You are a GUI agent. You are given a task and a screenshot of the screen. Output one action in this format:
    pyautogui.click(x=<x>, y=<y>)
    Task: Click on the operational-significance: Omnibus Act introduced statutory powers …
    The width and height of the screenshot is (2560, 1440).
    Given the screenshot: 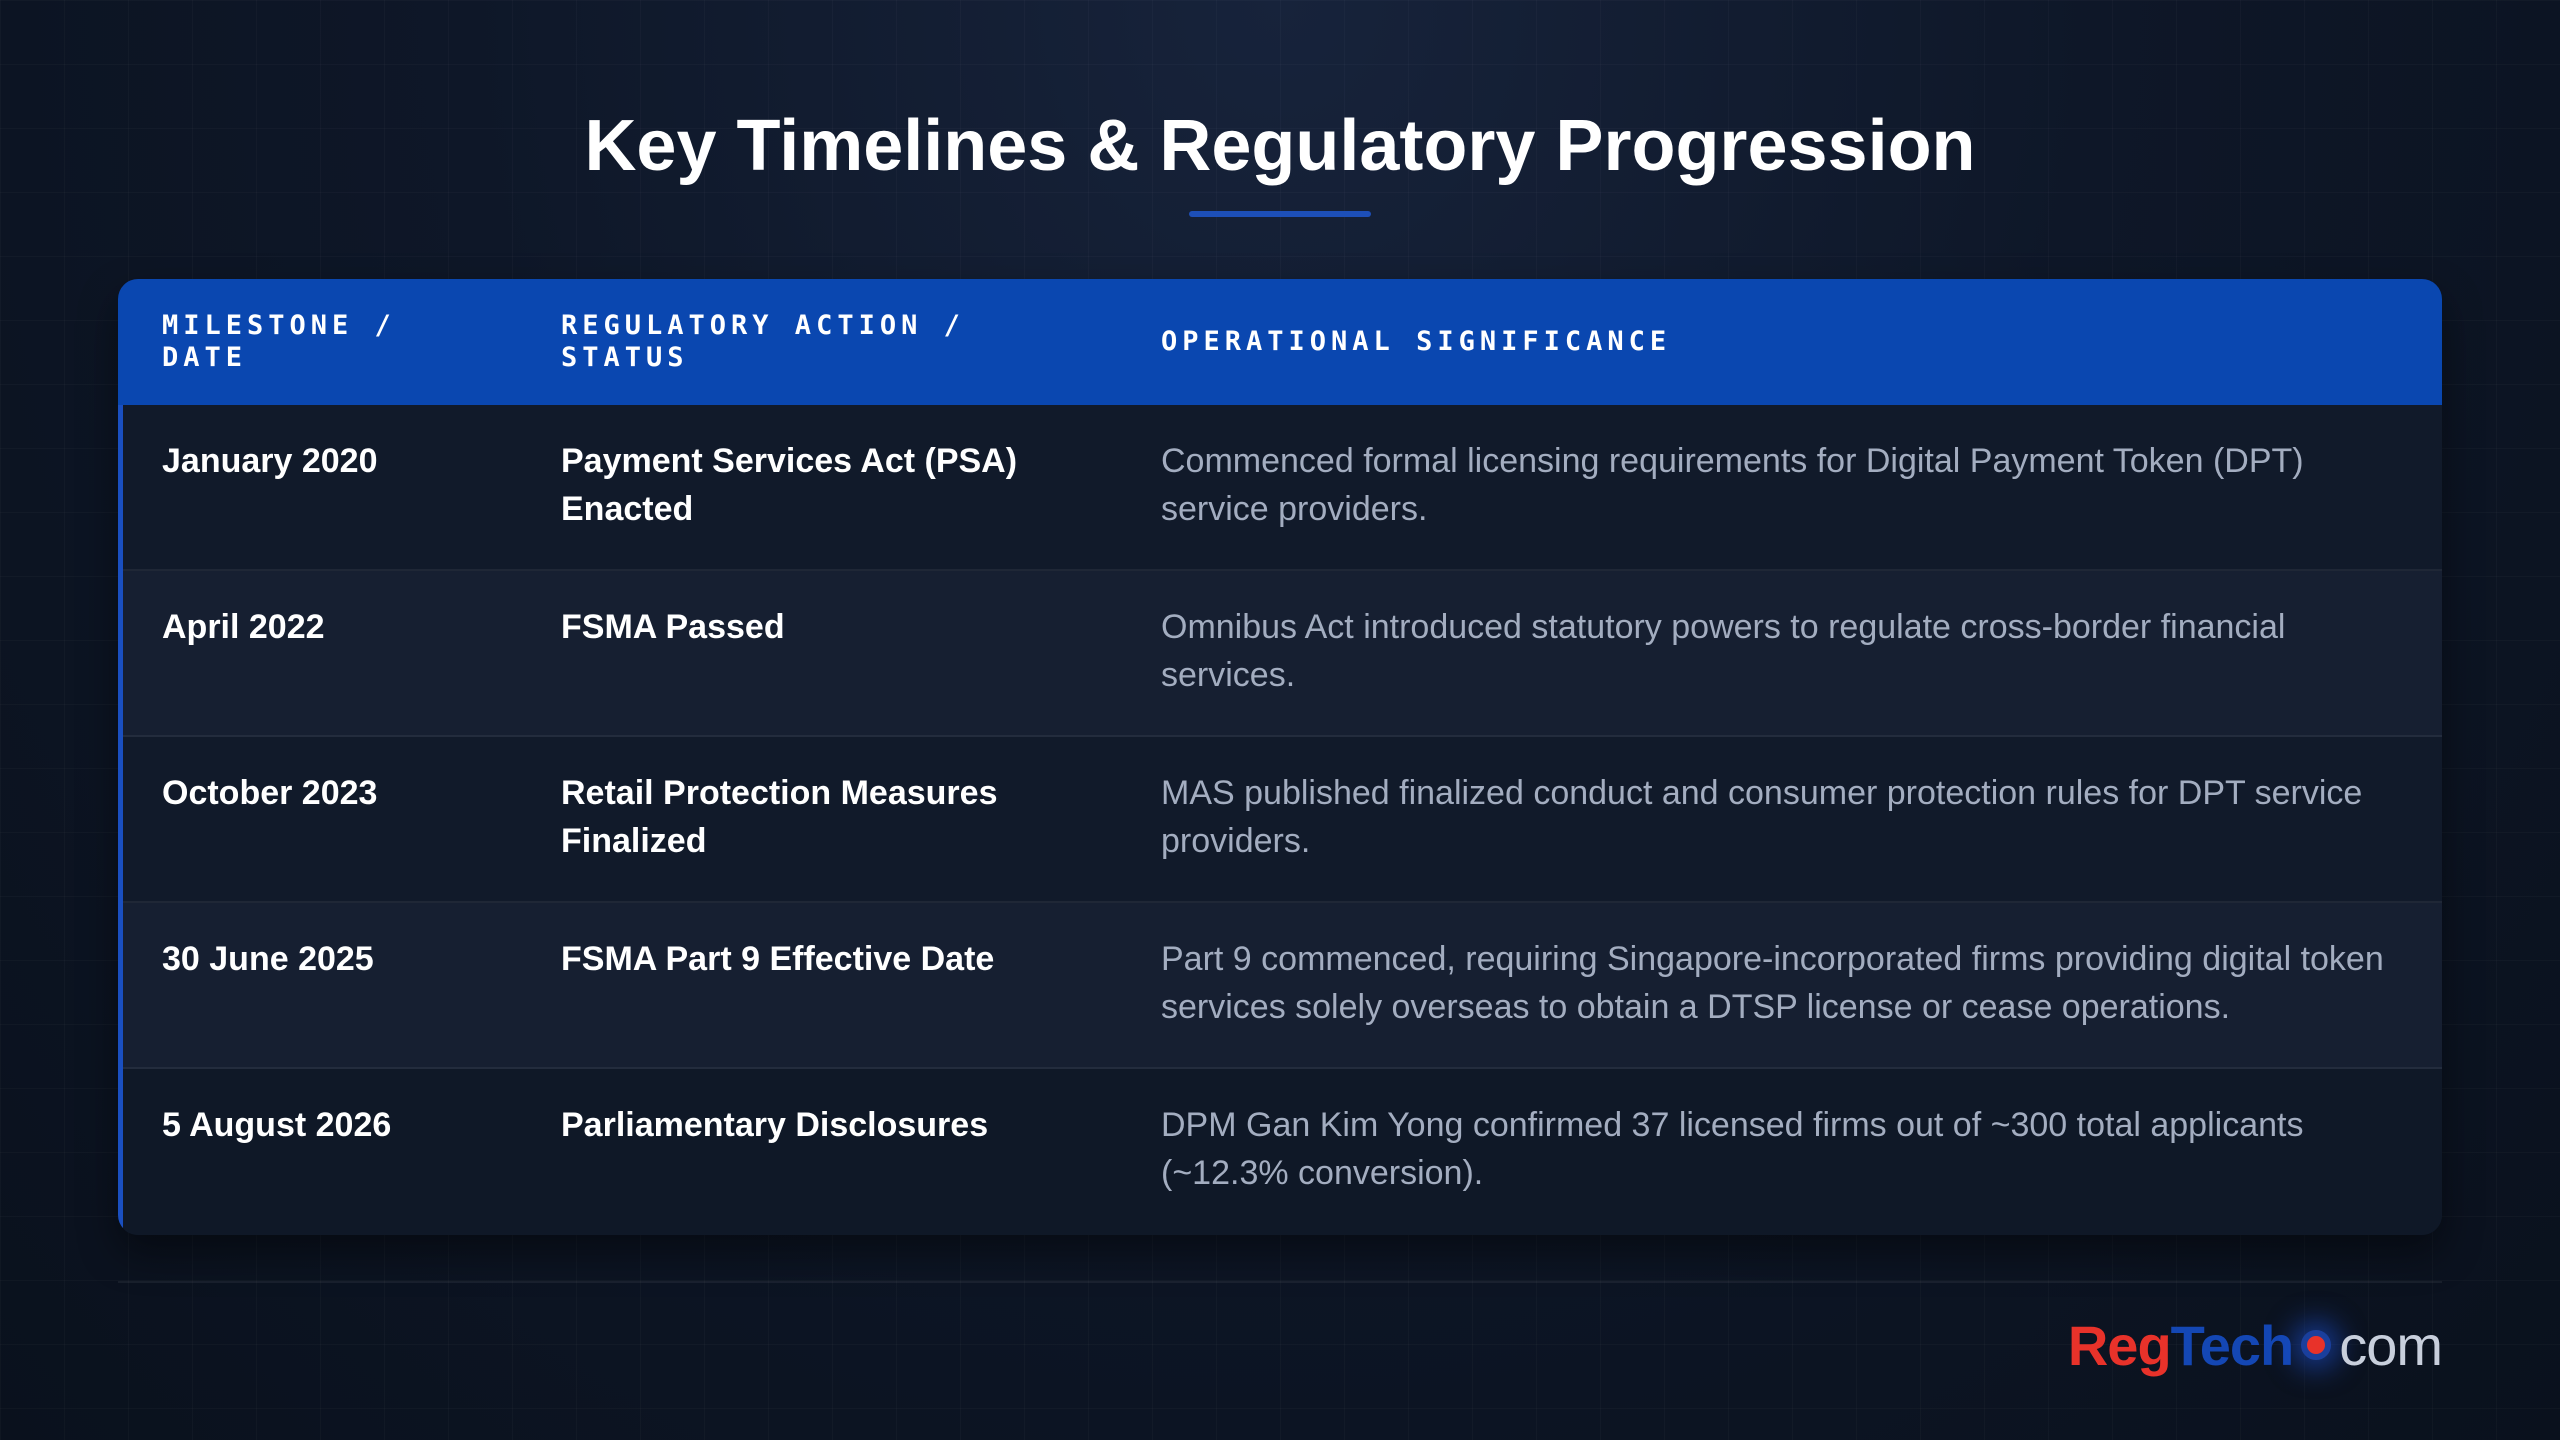 What is the action you would take?
    pyautogui.click(x=1723, y=651)
    